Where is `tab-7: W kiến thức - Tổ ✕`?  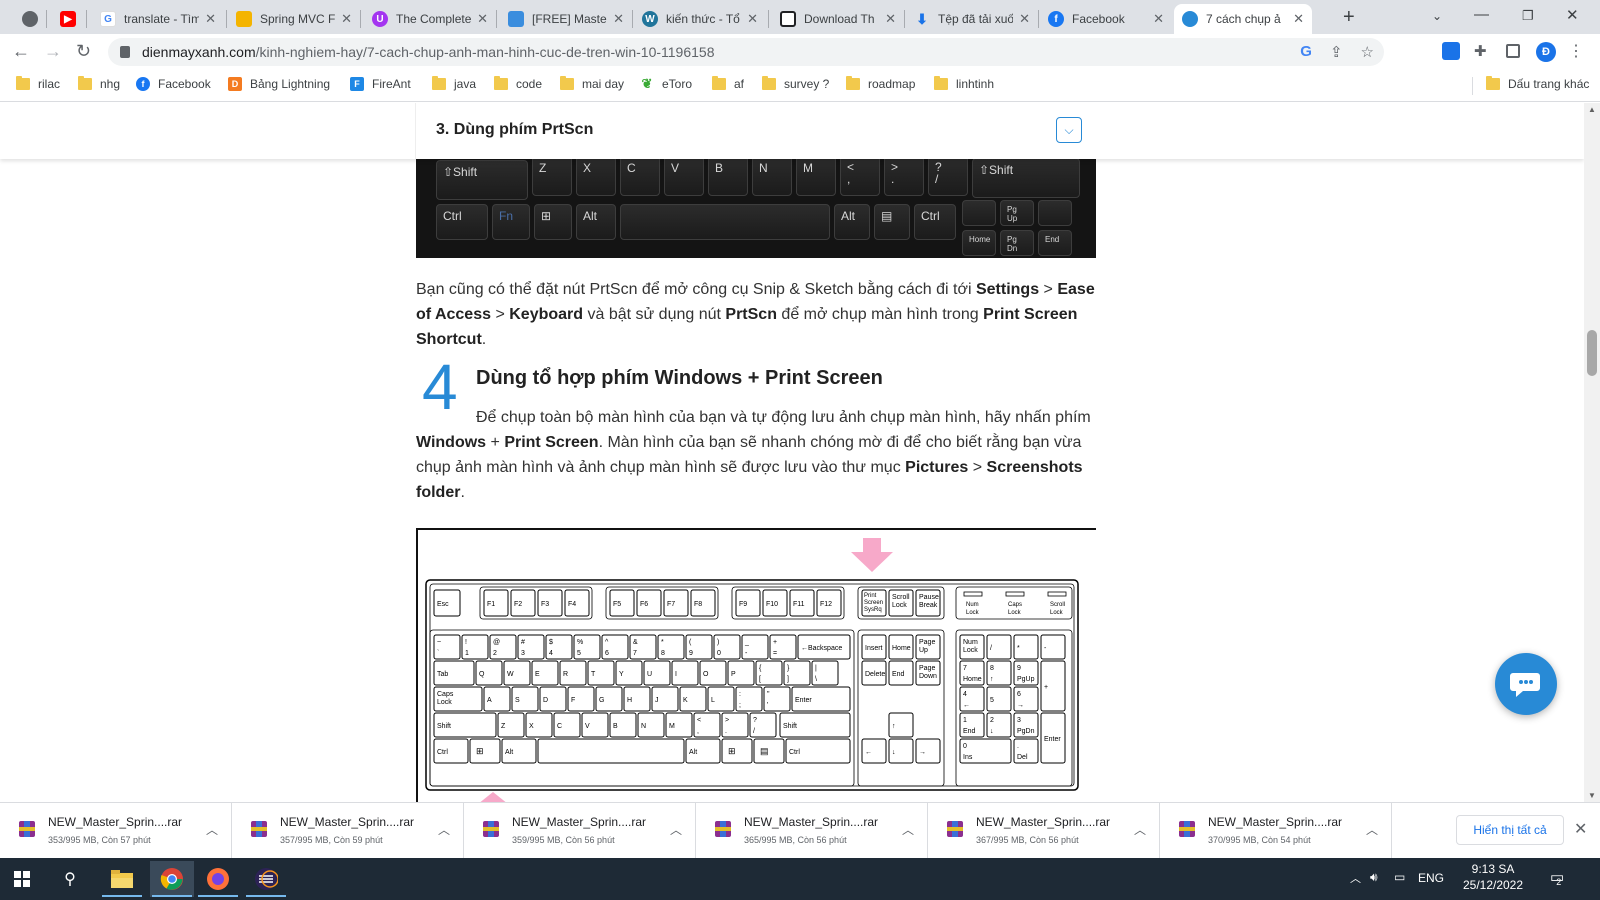
tab-7: W kiến thức - Tổ ✕ is located at coordinates (700, 19).